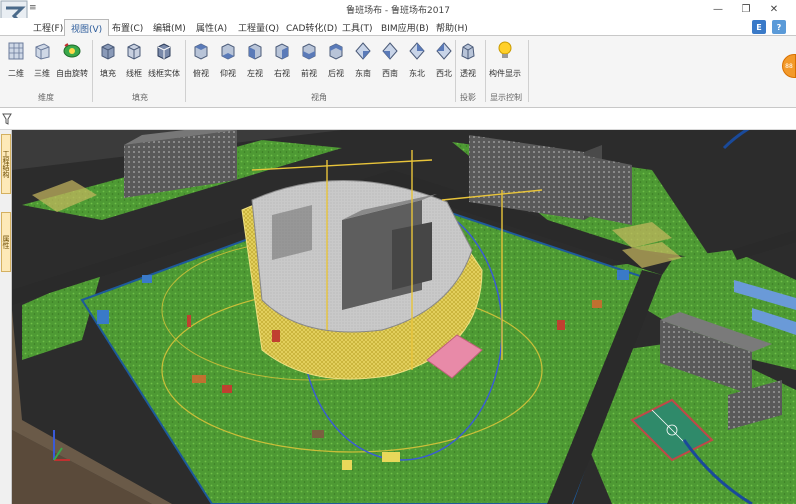 The image size is (796, 504). Describe the element at coordinates (201, 51) in the screenshot. I see `cube-top-icon` at that location.